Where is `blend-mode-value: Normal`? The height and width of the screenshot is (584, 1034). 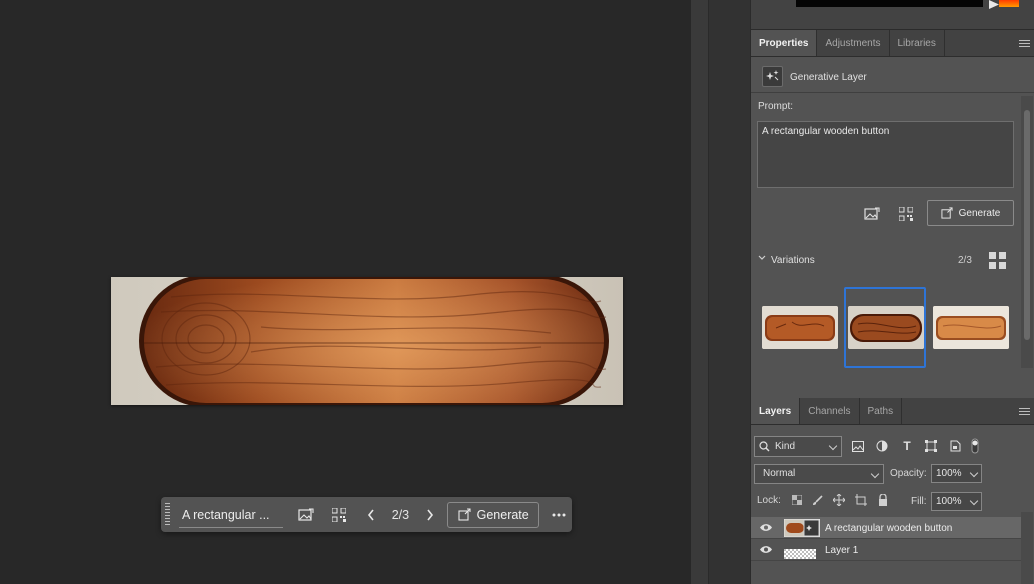
blend-mode-value: Normal is located at coordinates (779, 473).